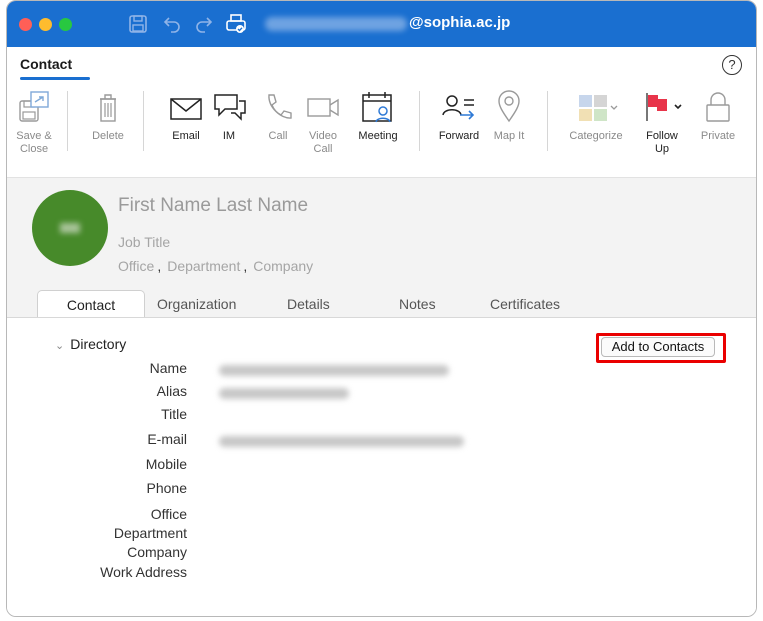 This screenshot has width=763, height=621. What do you see at coordinates (341, 441) in the screenshot?
I see `email-value-blurred` at bounding box center [341, 441].